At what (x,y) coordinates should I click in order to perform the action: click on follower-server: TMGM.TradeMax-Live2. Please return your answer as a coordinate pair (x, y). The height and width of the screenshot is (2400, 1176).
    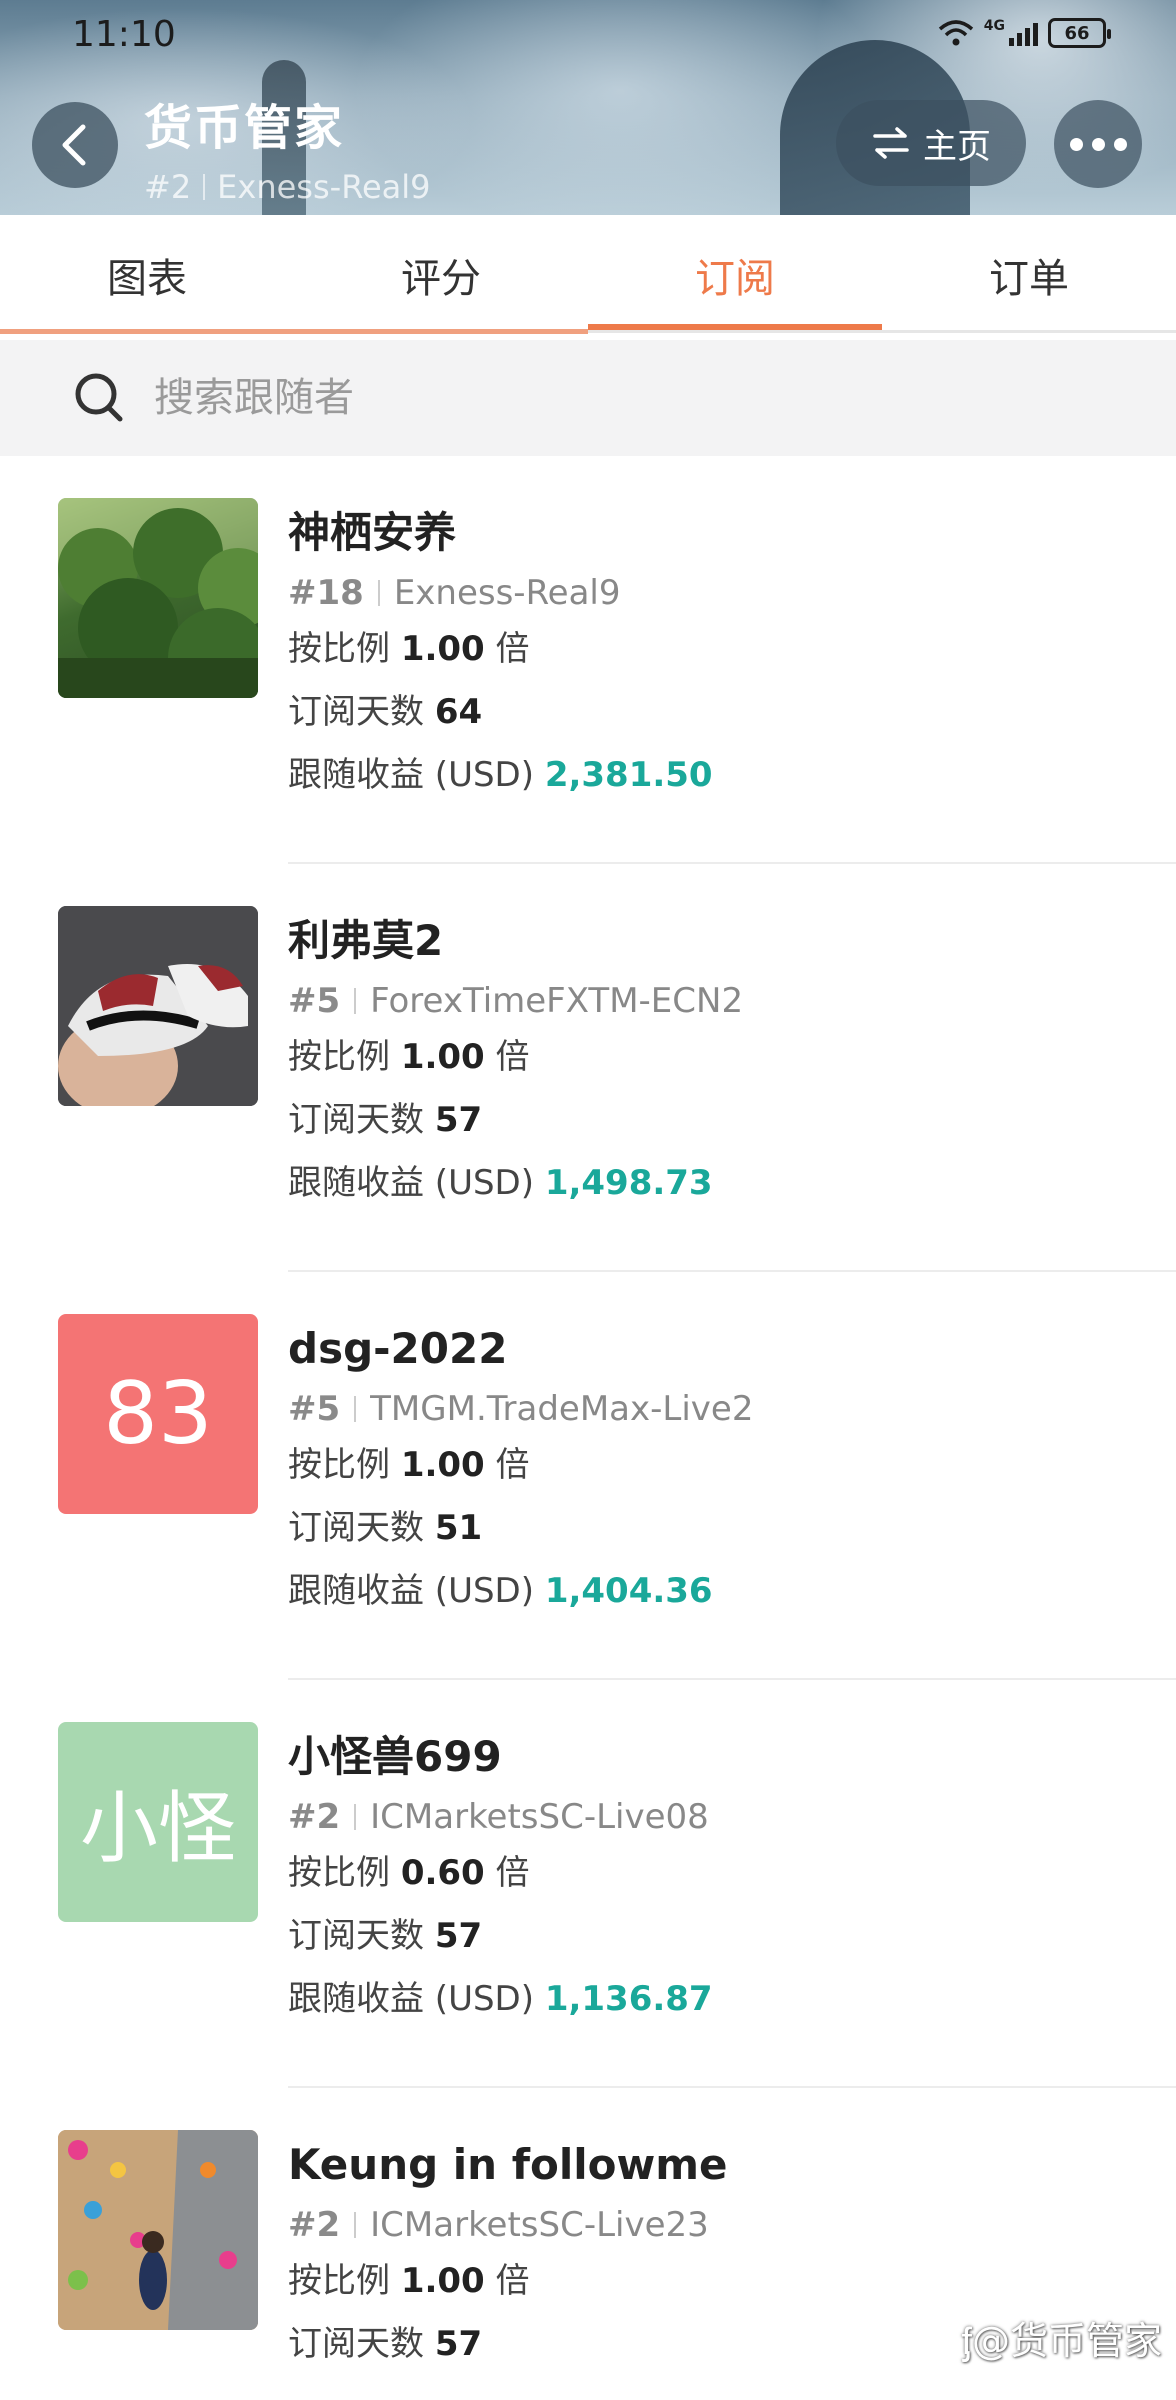
    Looking at the image, I should click on (562, 1409).